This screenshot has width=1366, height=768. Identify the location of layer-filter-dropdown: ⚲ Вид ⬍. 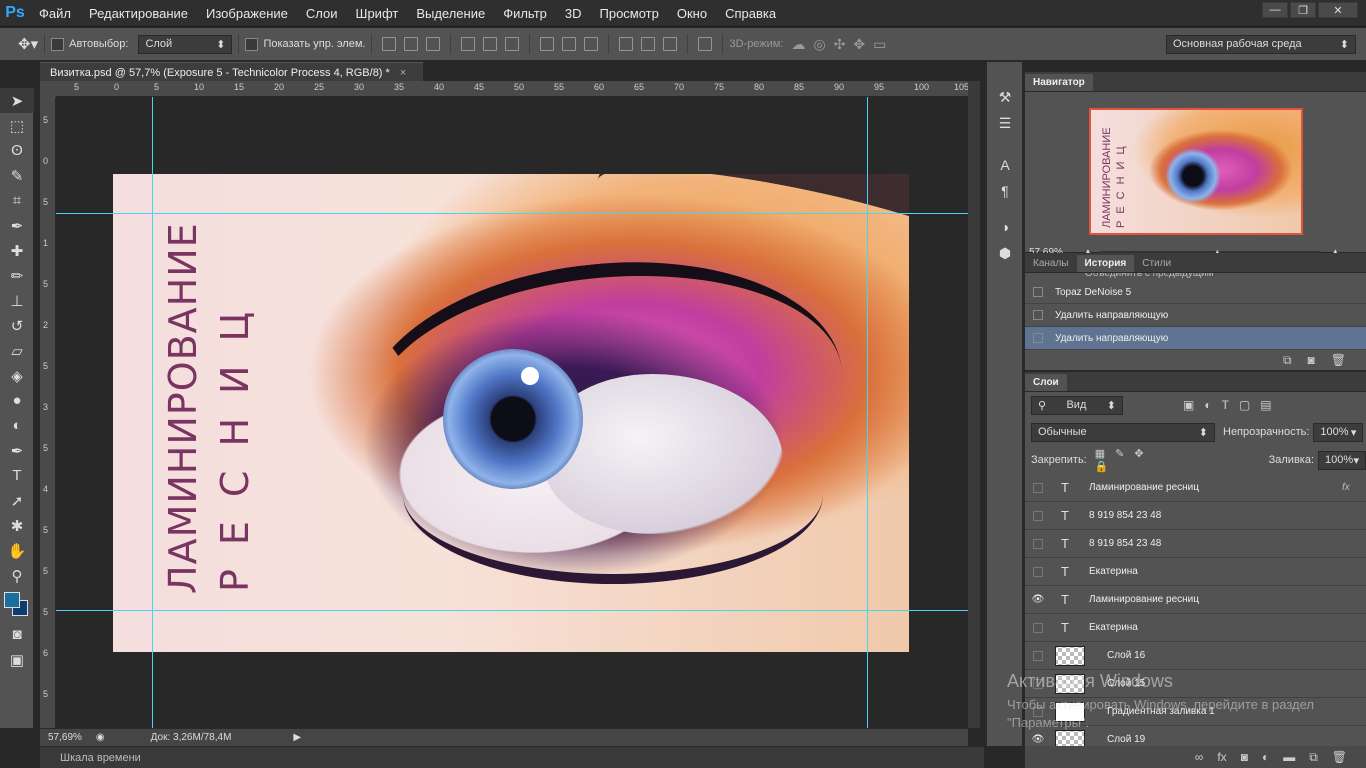
(1077, 405).